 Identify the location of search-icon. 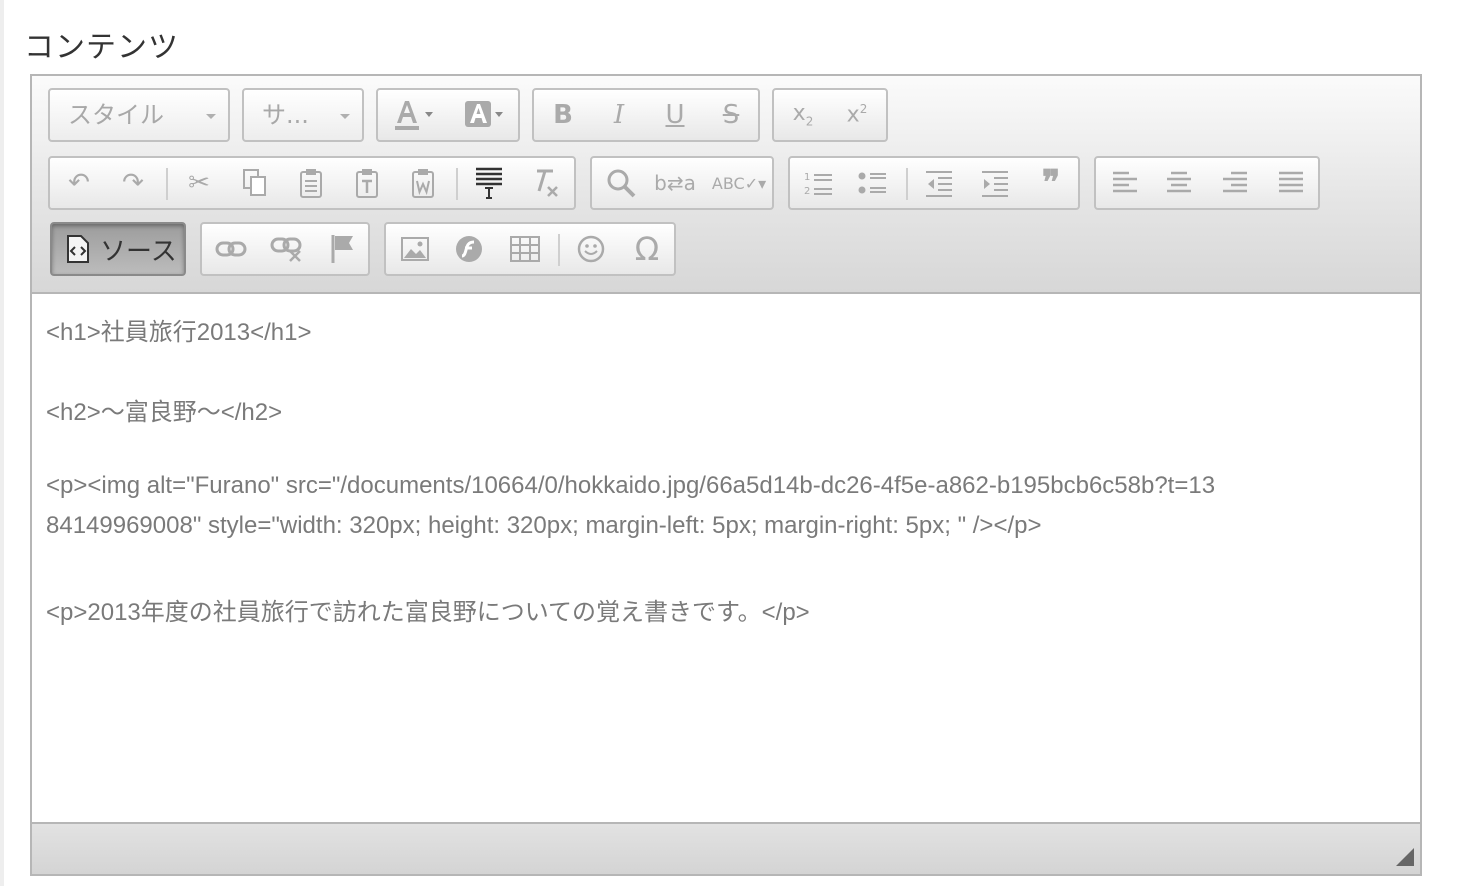
(621, 183).